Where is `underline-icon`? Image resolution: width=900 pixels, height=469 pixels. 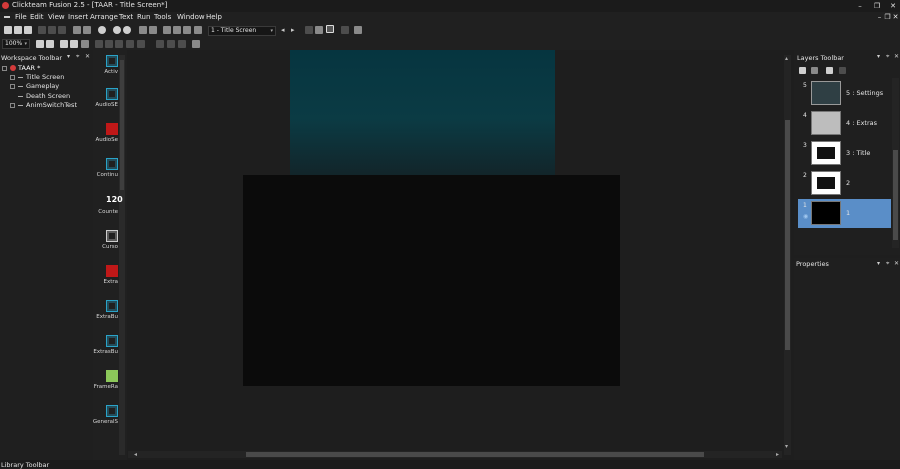
underline-icon is located at coordinates (130, 44).